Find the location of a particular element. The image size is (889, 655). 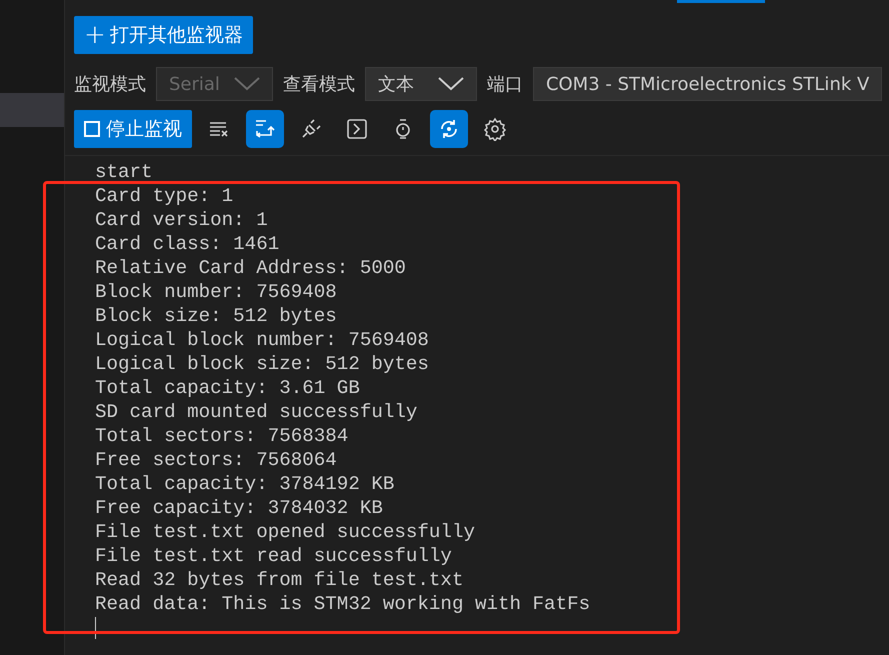

output-line: Card class: 1461 is located at coordinates (187, 244).